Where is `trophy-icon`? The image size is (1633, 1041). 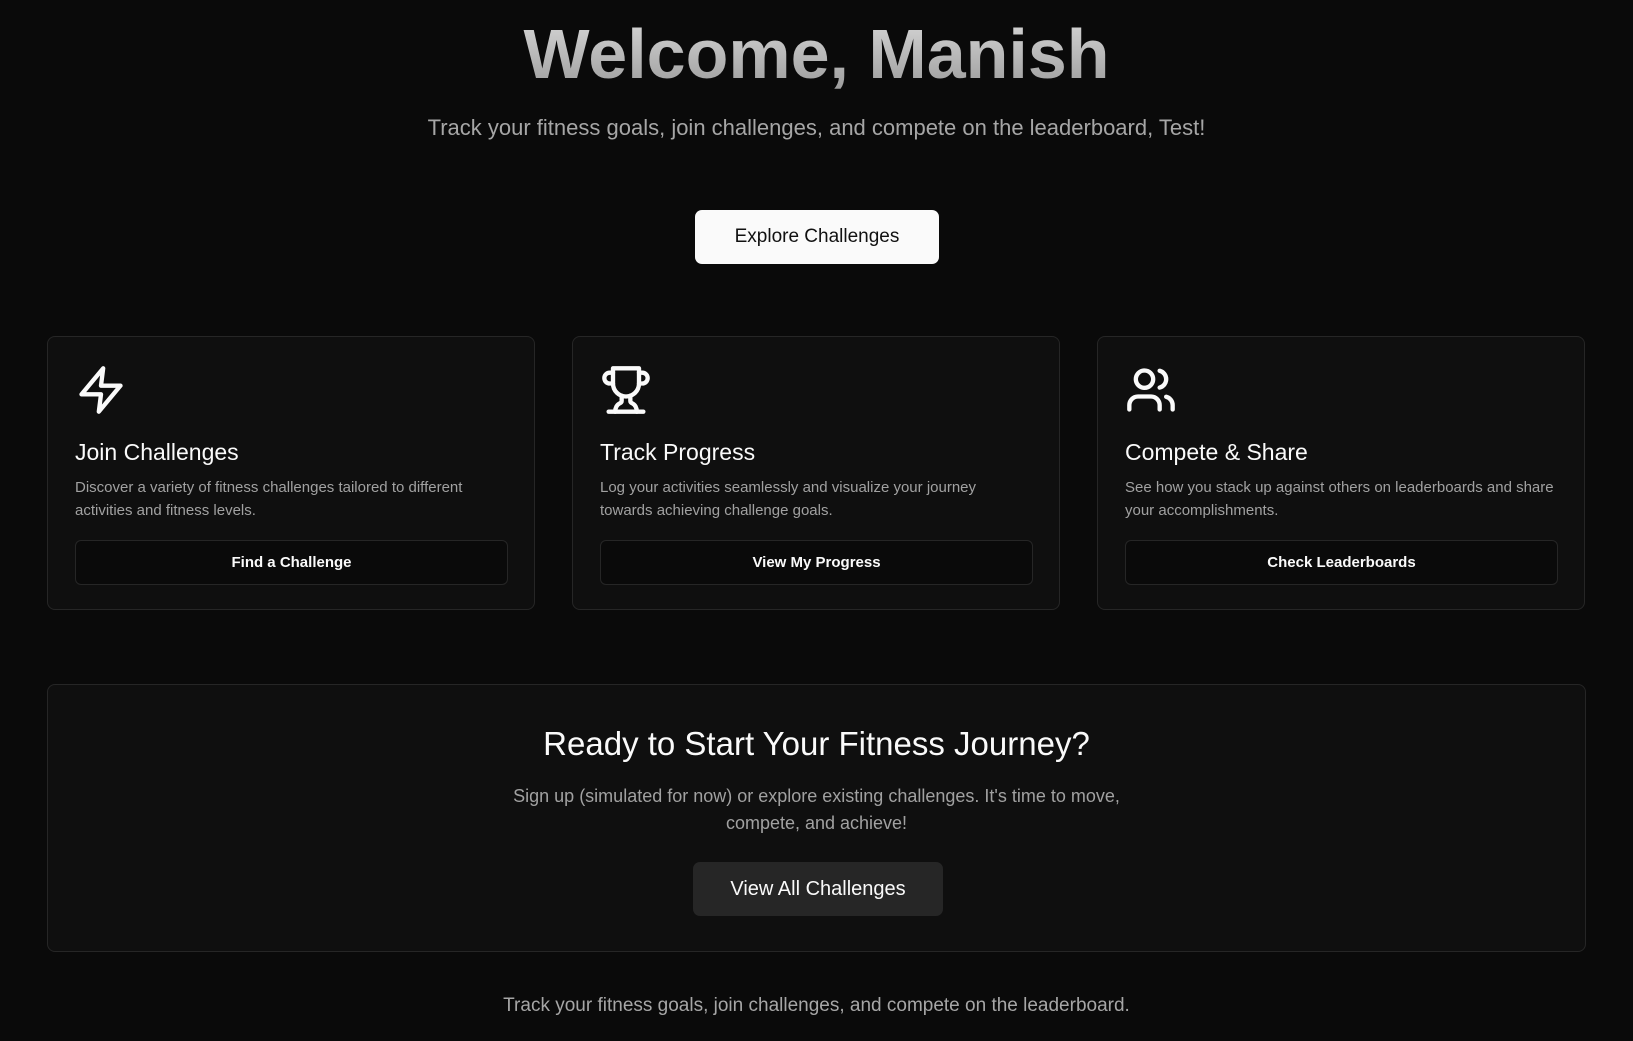
trophy-icon is located at coordinates (626, 390).